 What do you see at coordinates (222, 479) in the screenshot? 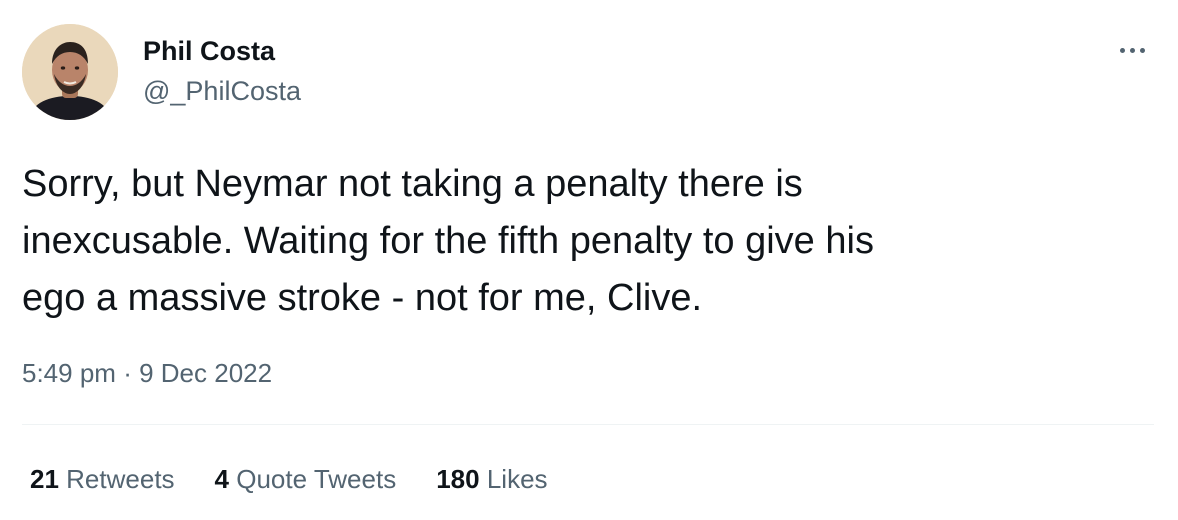
I see `quote-tweets-count: 4` at bounding box center [222, 479].